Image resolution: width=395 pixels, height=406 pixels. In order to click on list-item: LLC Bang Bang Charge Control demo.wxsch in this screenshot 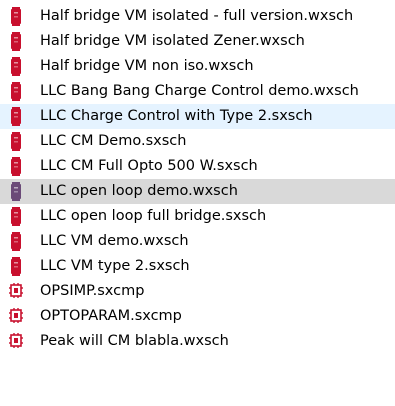, I will do `click(197, 91)`.